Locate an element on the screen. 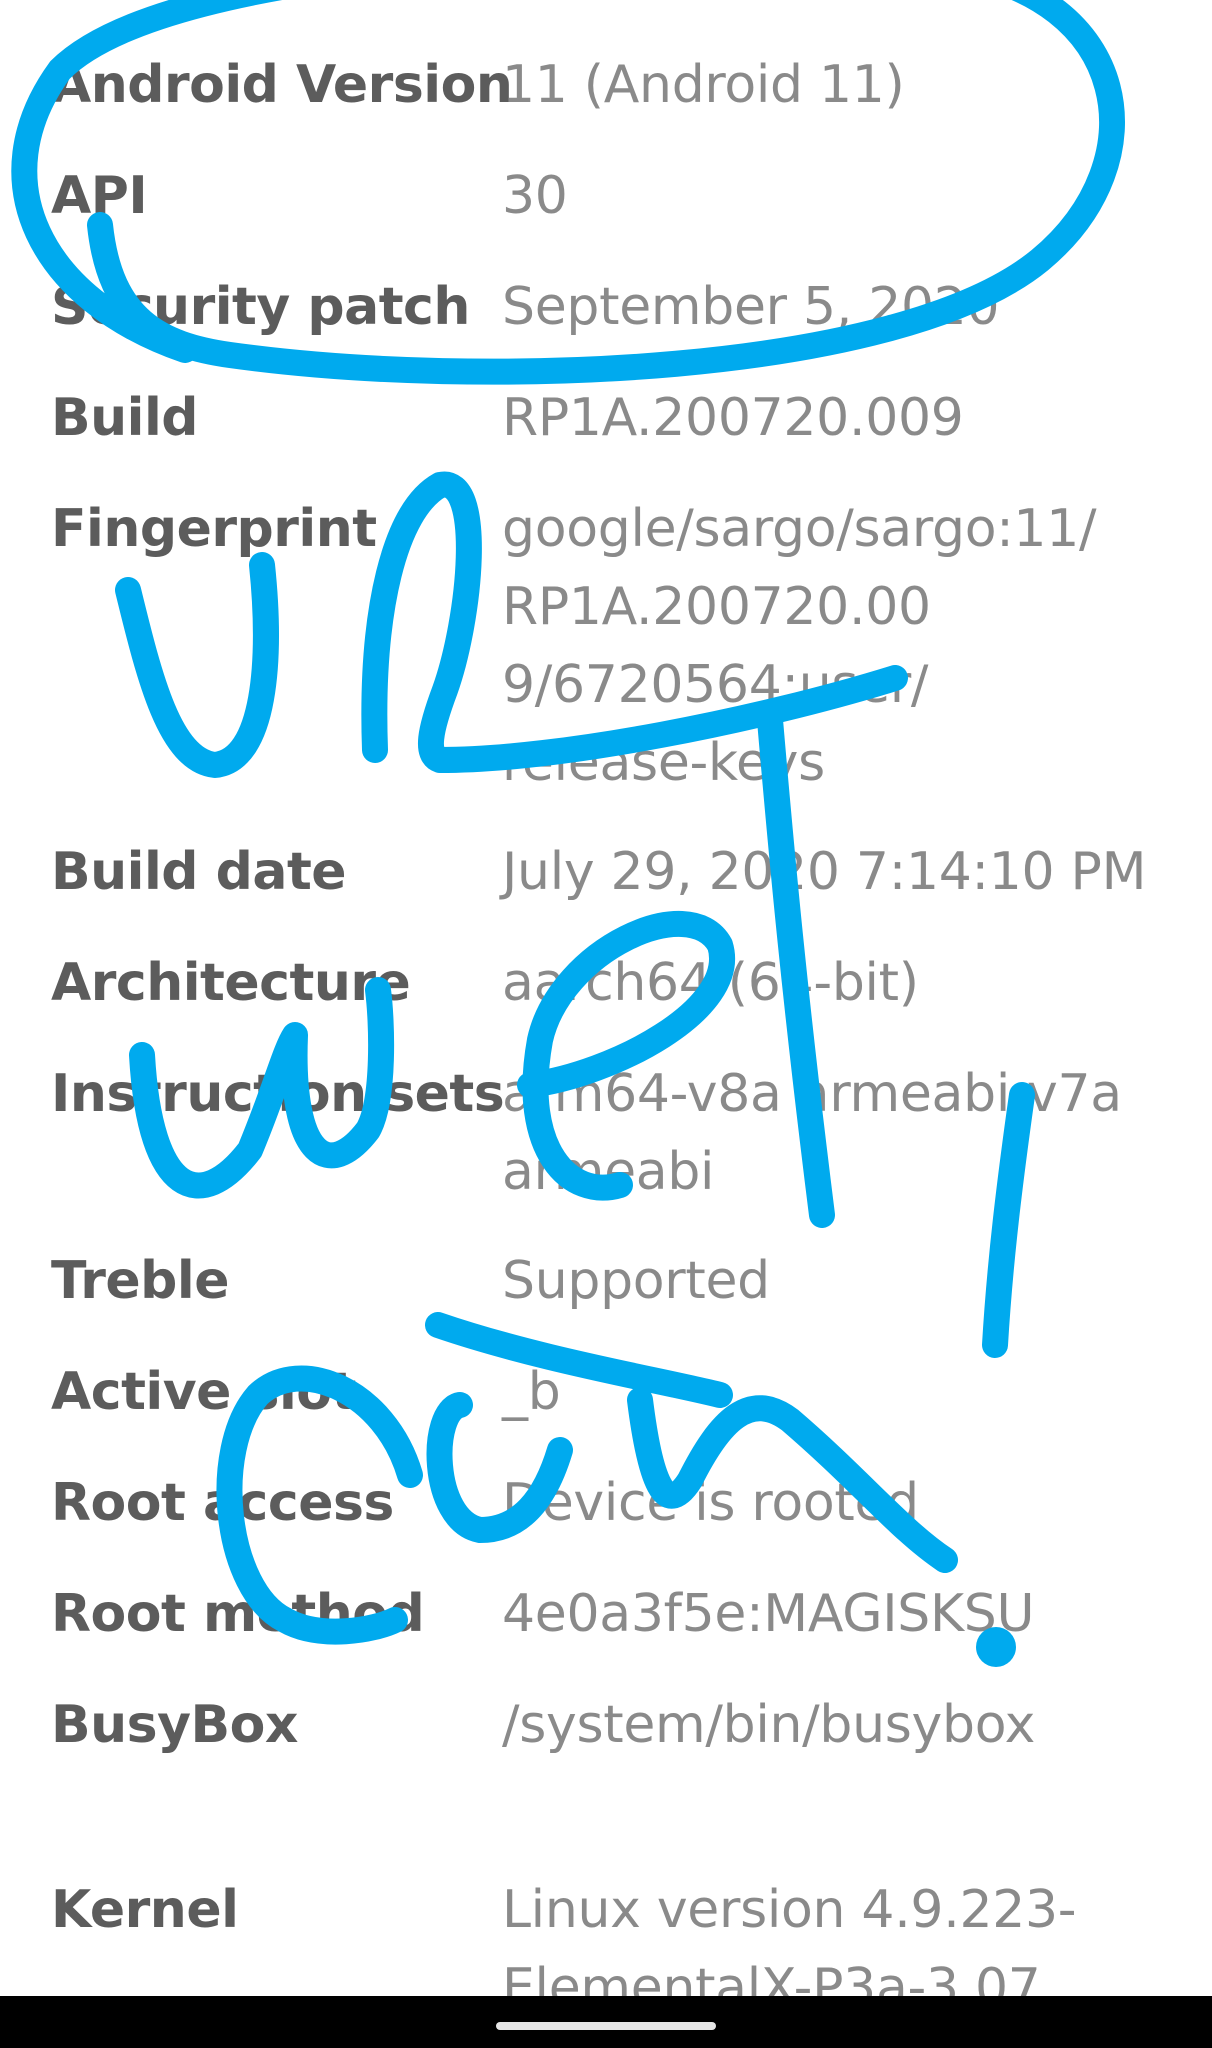  row-value-line: /system/bin/busybox is located at coordinates (769, 1725).